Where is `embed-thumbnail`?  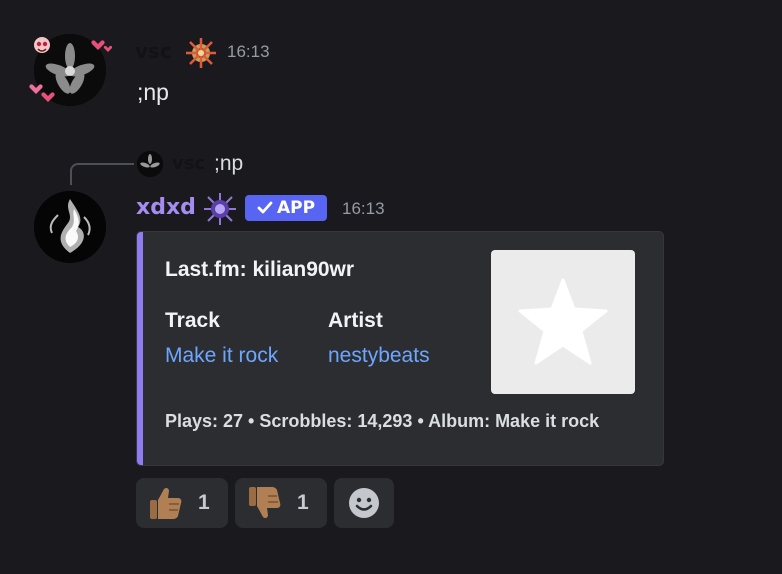
embed-thumbnail is located at coordinates (563, 322).